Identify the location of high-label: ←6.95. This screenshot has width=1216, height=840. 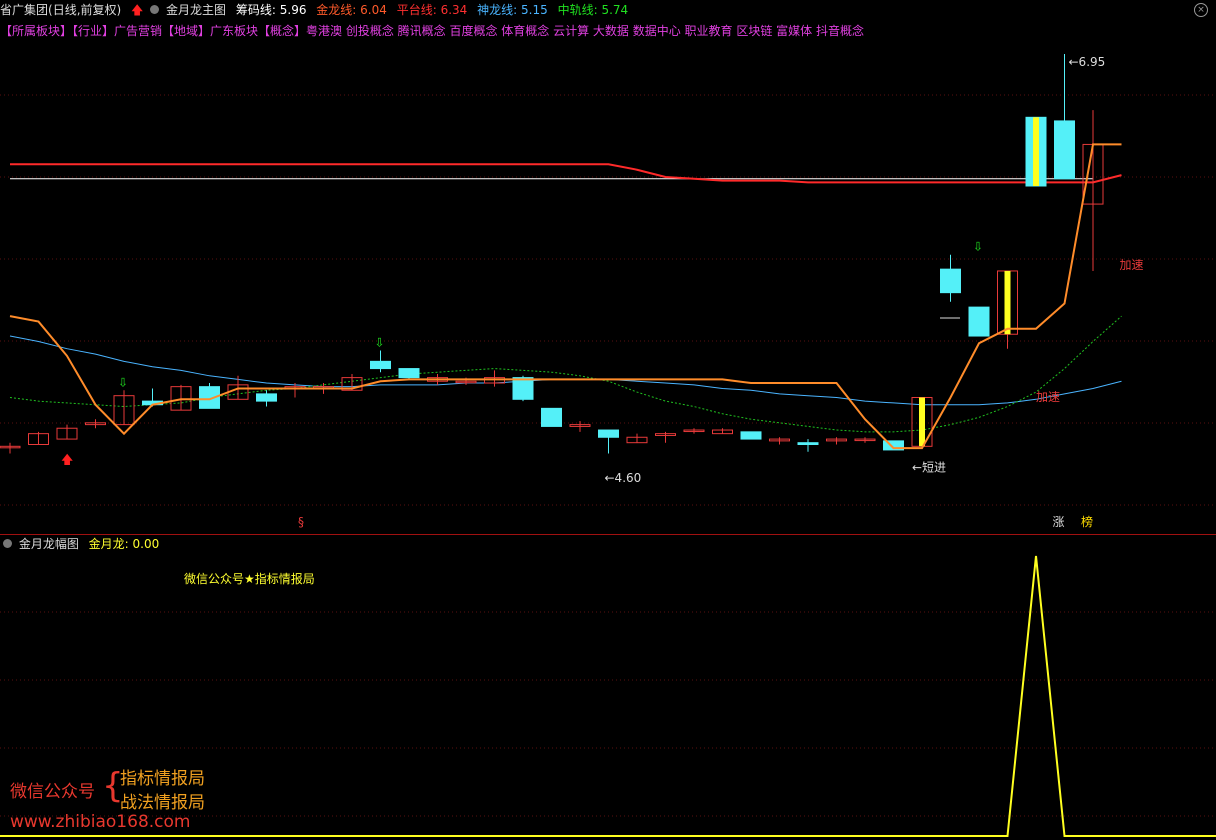
(1087, 62).